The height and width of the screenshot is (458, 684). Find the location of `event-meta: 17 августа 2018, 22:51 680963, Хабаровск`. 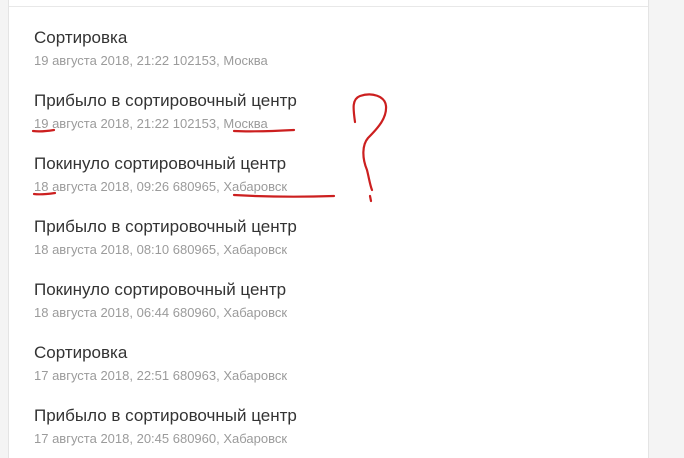

event-meta: 17 августа 2018, 22:51 680963, Хабаровск is located at coordinates (161, 375).